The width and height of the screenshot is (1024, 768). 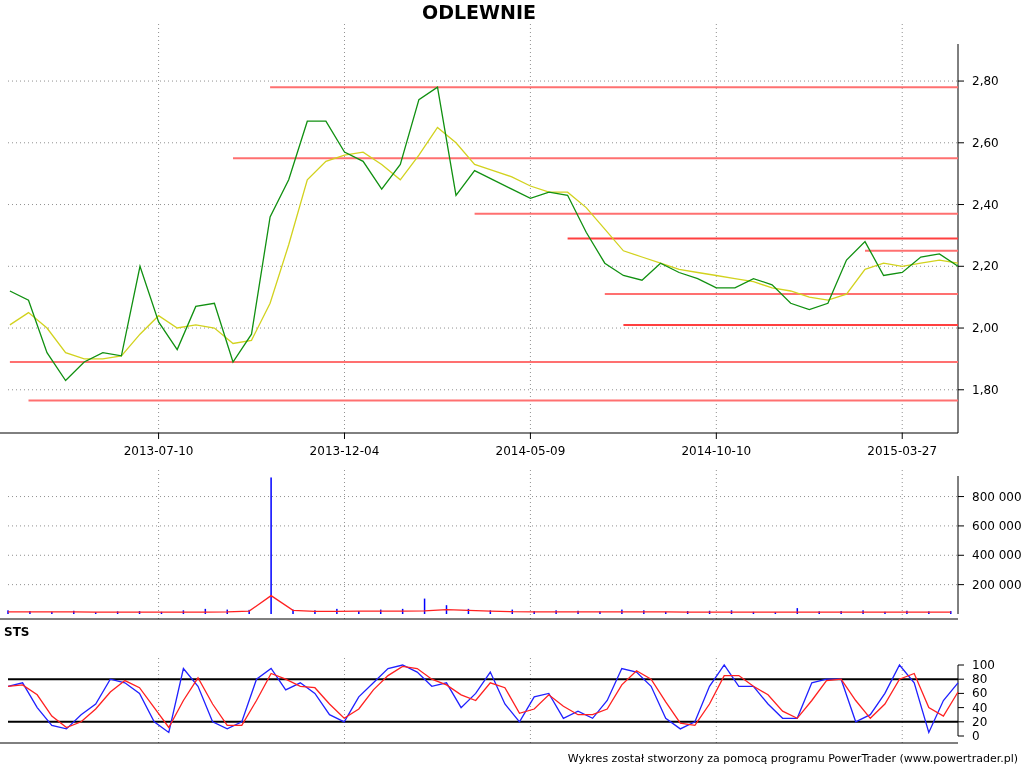 I want to click on axis-tick-label: 800 000, so click(x=997, y=496).